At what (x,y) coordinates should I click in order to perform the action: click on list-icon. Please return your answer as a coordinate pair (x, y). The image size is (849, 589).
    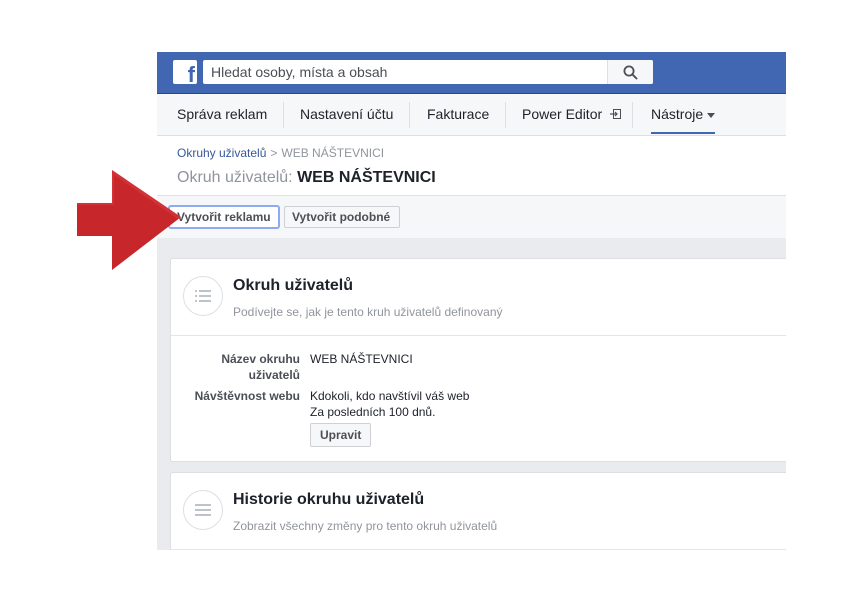
    Looking at the image, I should click on (203, 296).